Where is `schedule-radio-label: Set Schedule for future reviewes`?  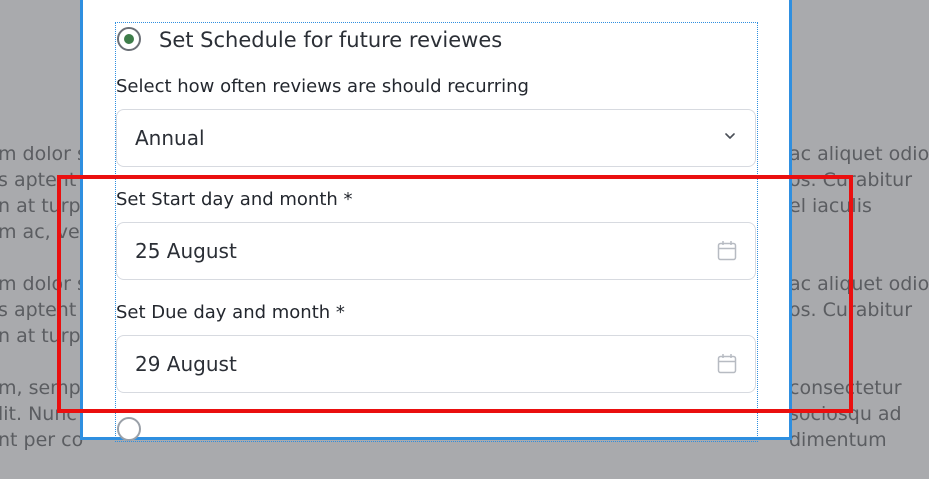
schedule-radio-label: Set Schedule for future reviewes is located at coordinates (330, 40).